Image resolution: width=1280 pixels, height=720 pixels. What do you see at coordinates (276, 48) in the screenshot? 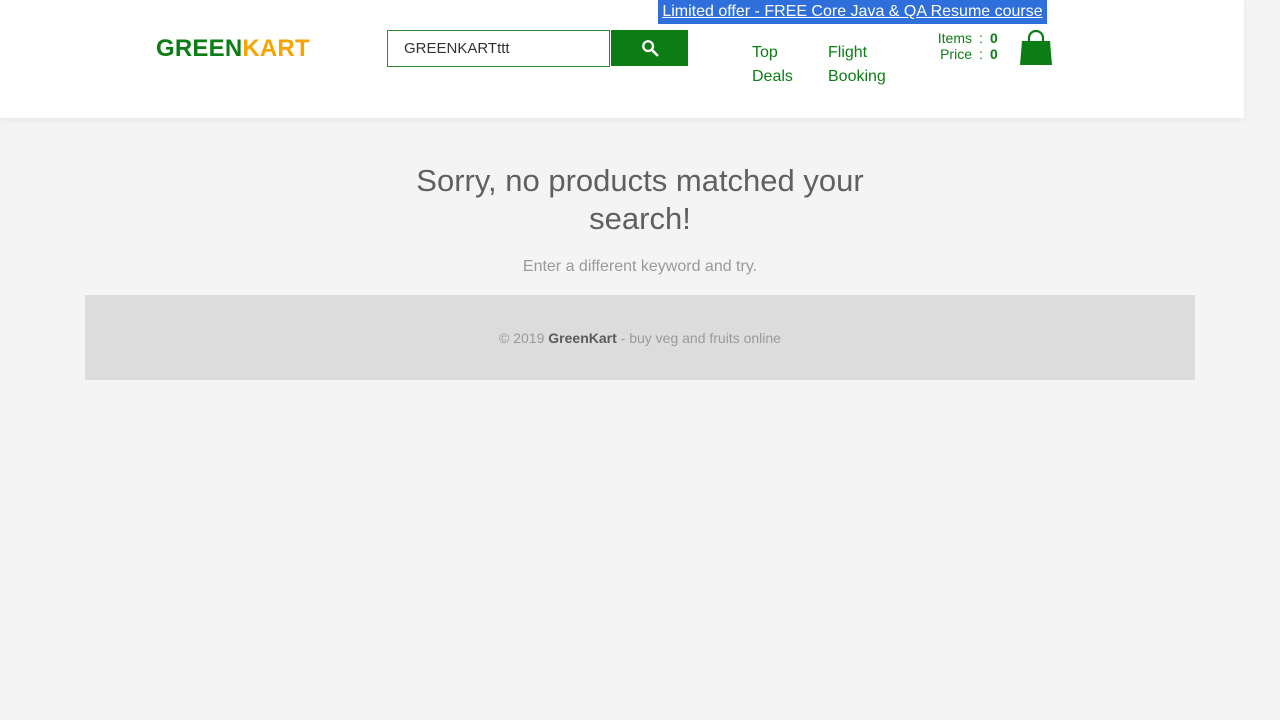
I see `brand-logo-kart: KART` at bounding box center [276, 48].